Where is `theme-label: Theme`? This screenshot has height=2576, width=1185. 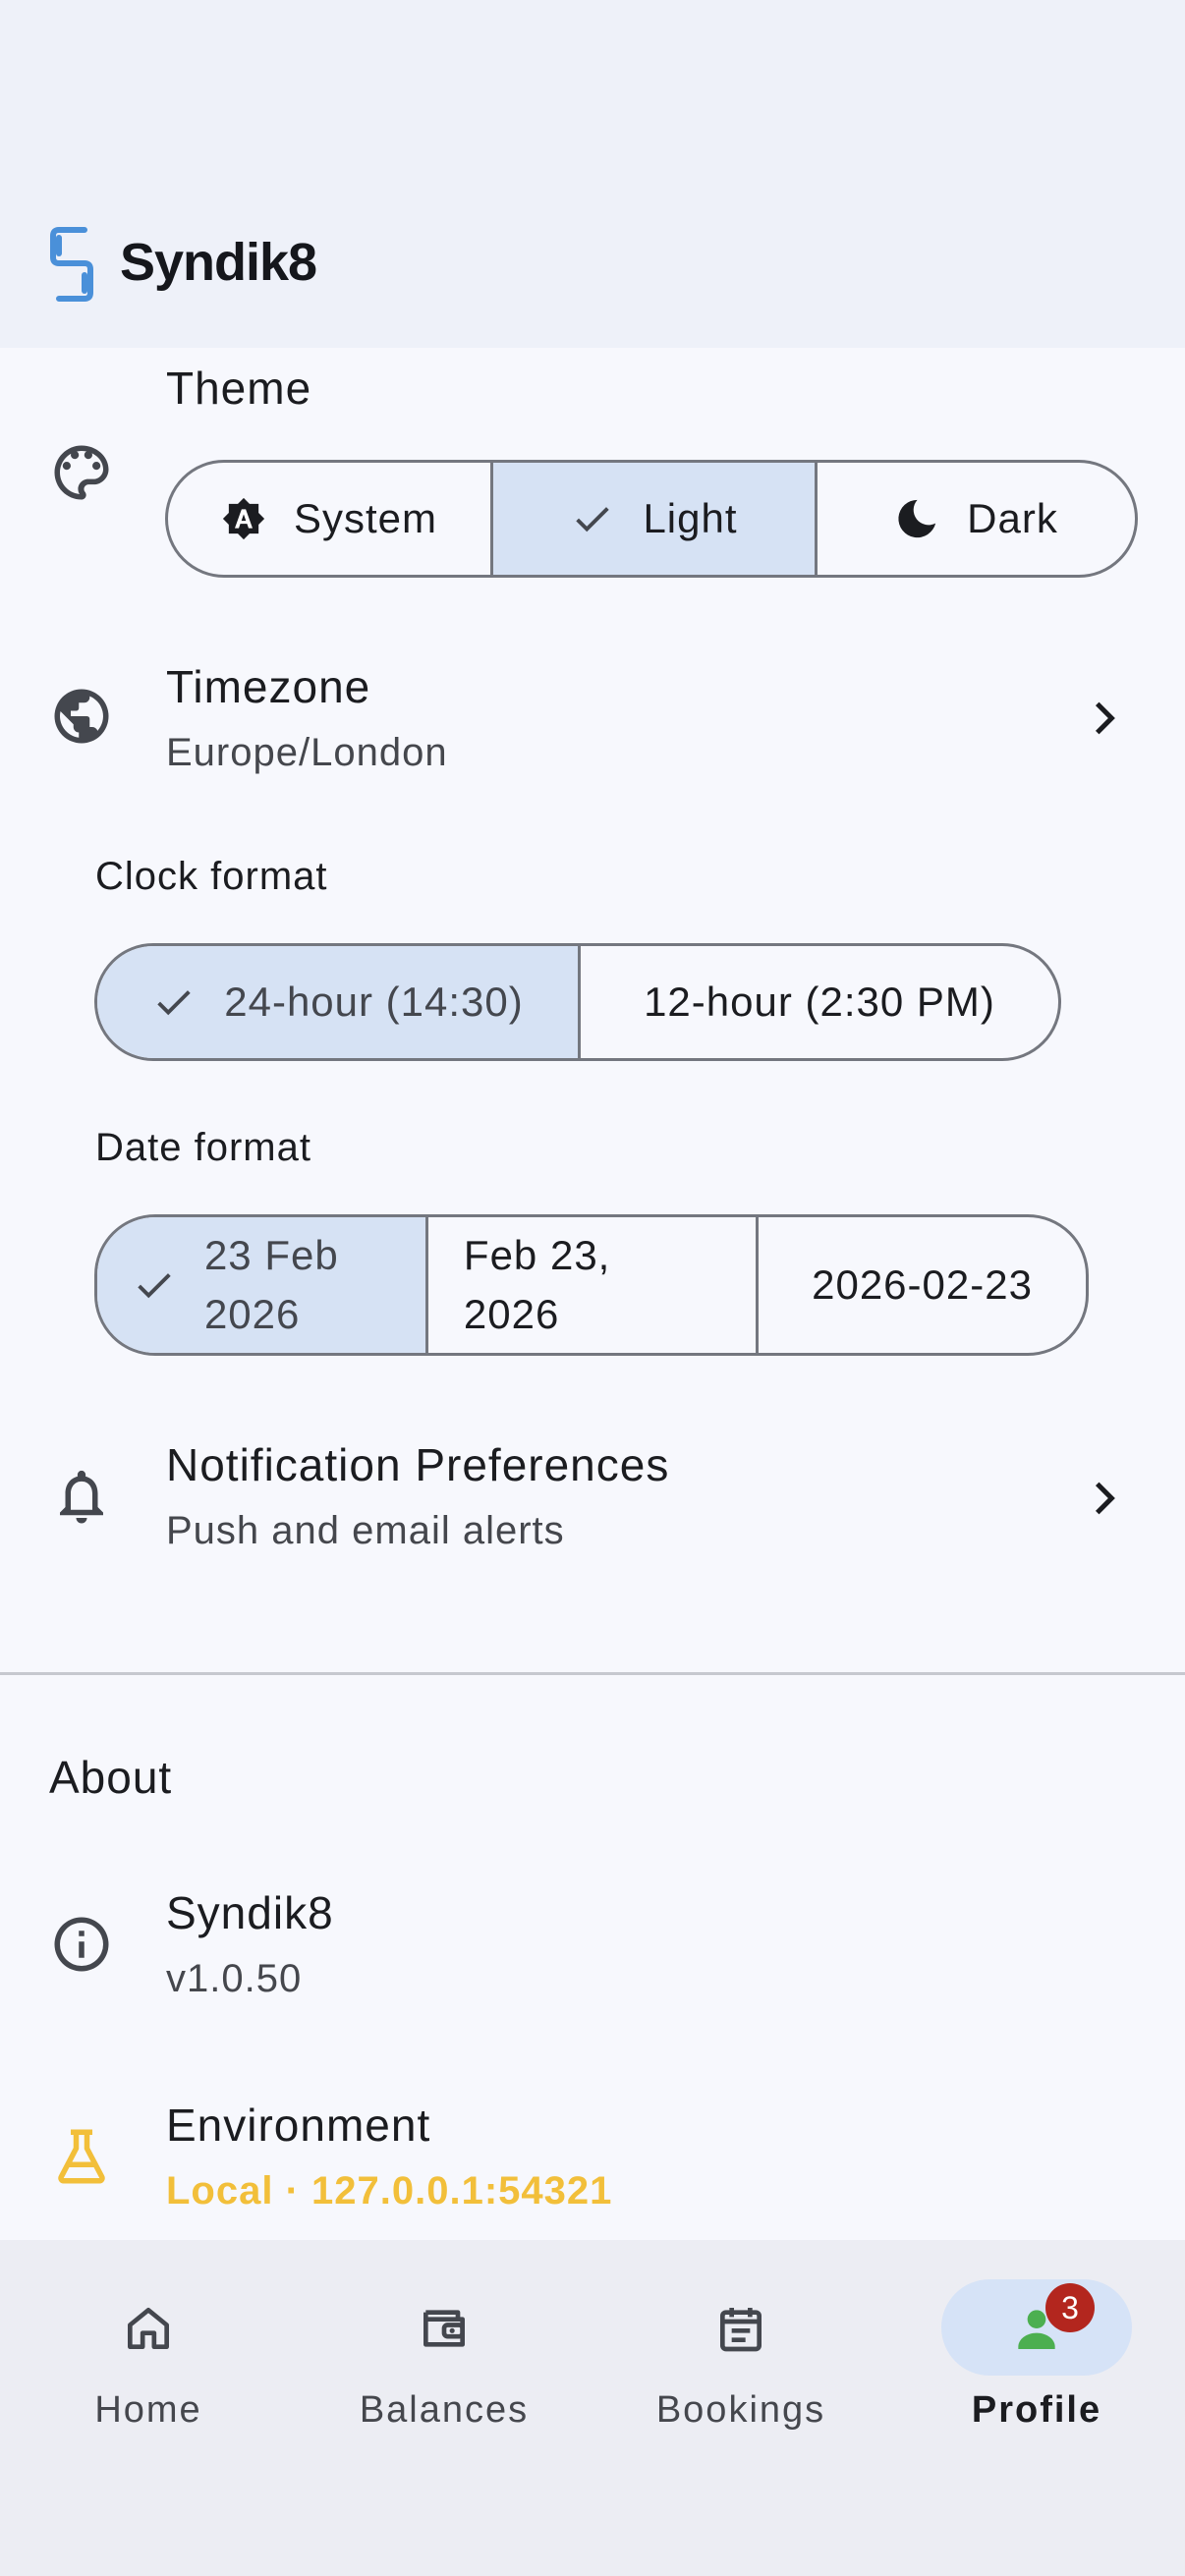
theme-label: Theme is located at coordinates (239, 388).